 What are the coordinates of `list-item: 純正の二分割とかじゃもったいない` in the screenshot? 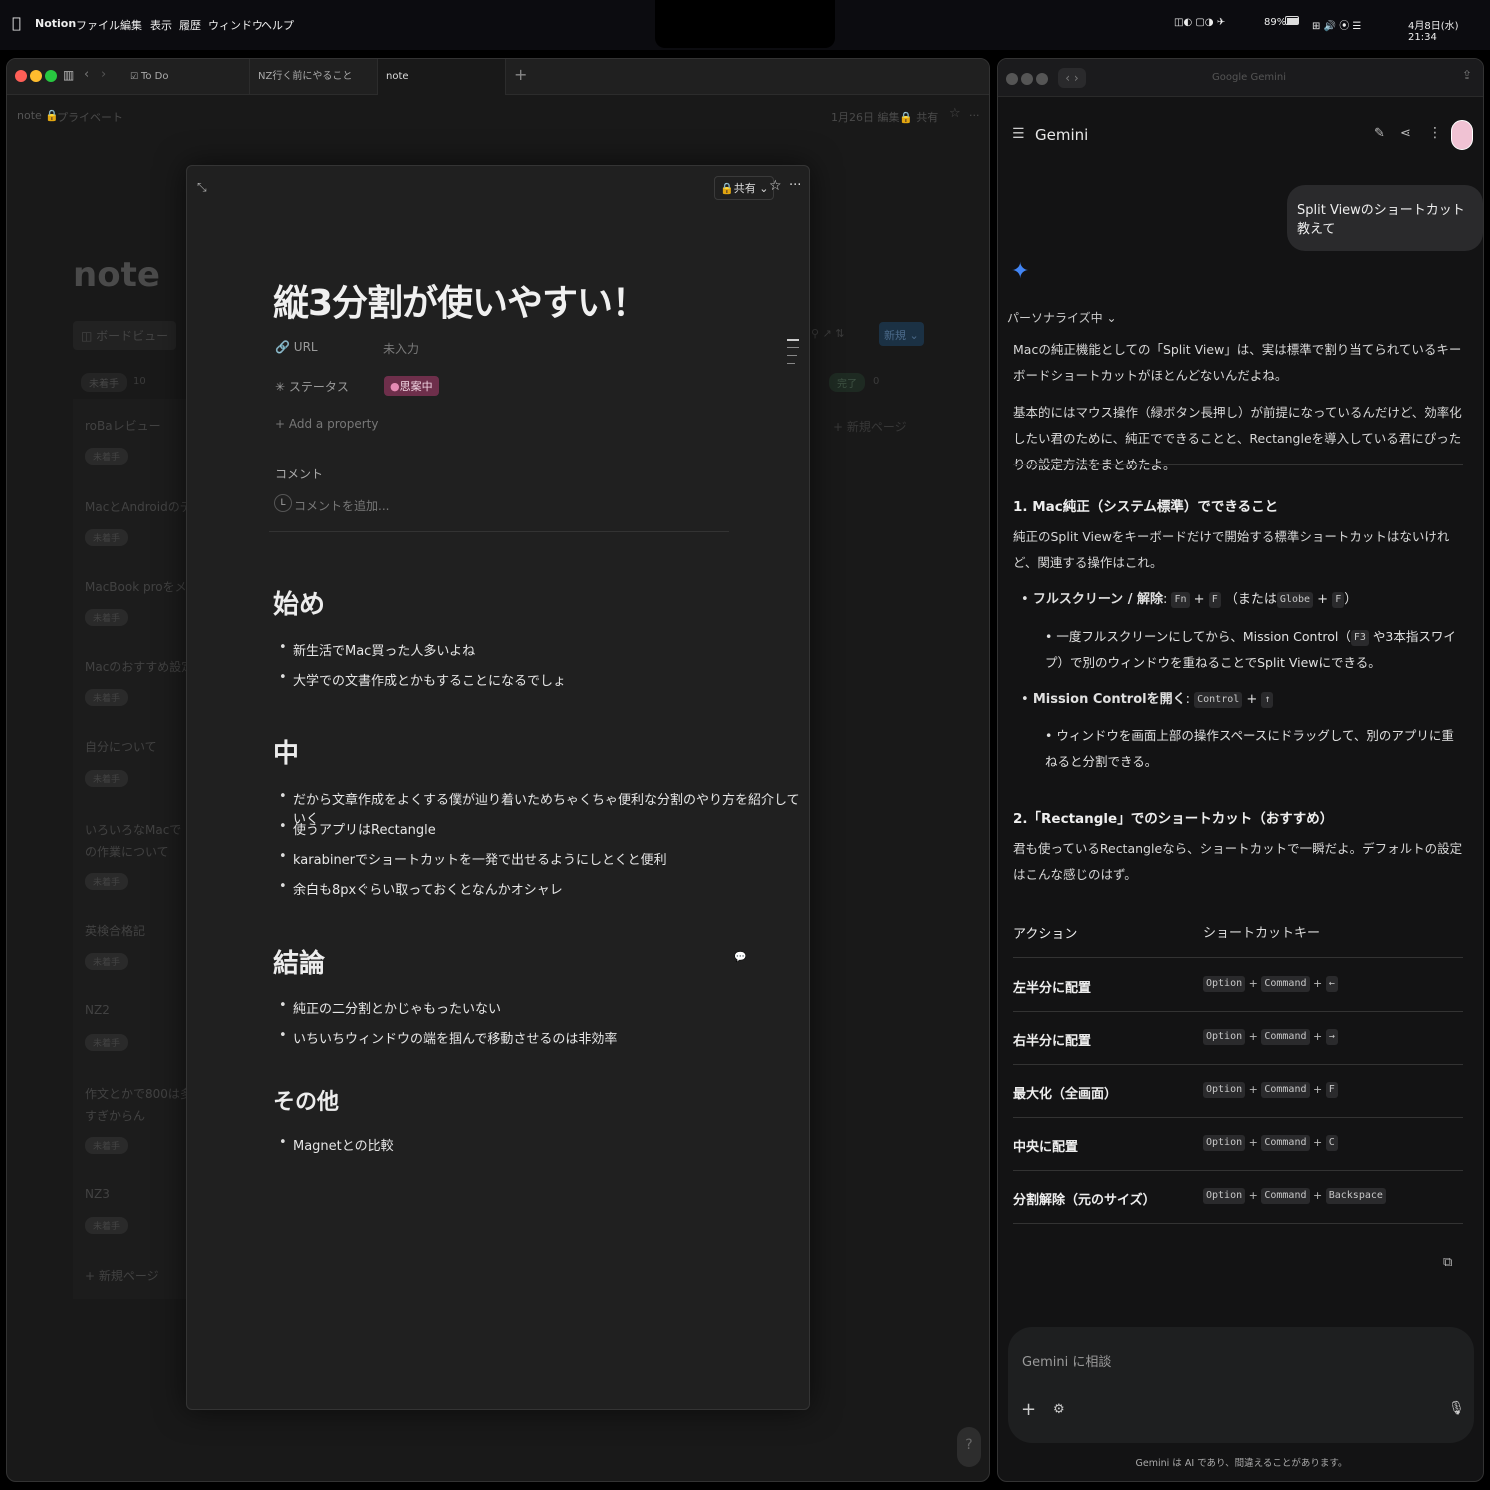 It's located at (390, 1007).